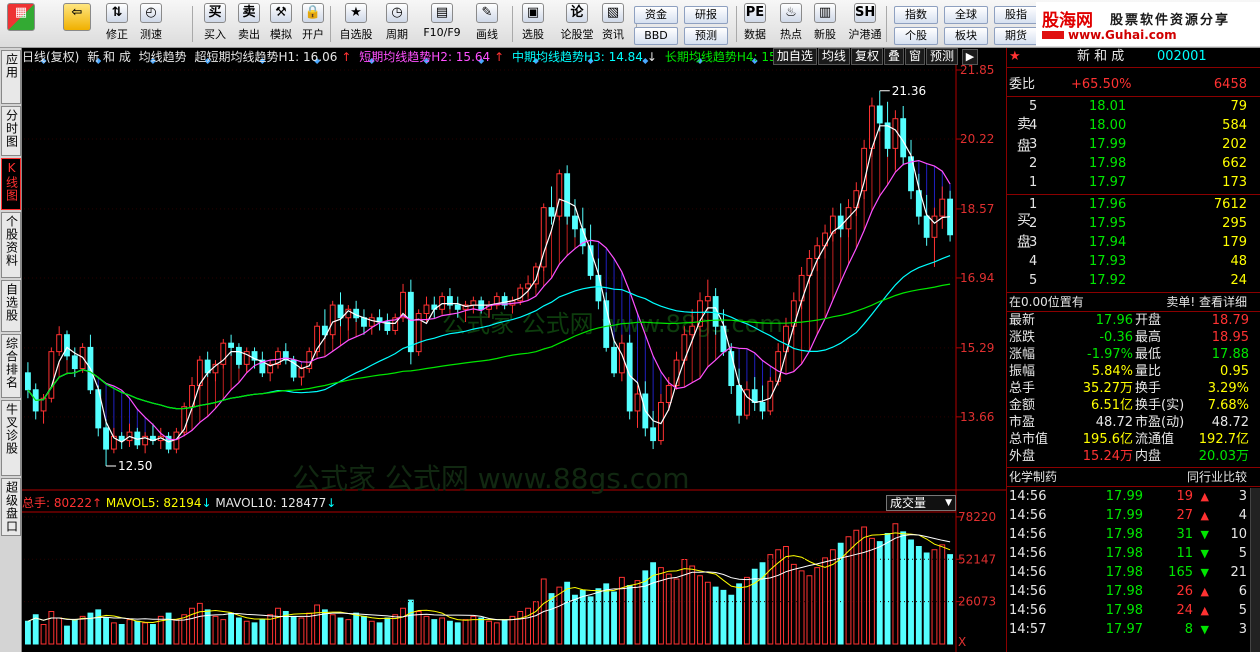  What do you see at coordinates (1133, 477) in the screenshot?
I see `industry-row: 化学制药 同行业比较` at bounding box center [1133, 477].